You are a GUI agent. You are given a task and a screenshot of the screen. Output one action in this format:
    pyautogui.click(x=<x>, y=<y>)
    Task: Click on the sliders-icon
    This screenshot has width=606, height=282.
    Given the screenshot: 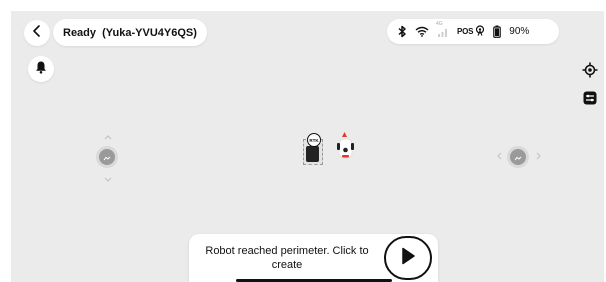 What is the action you would take?
    pyautogui.click(x=590, y=100)
    